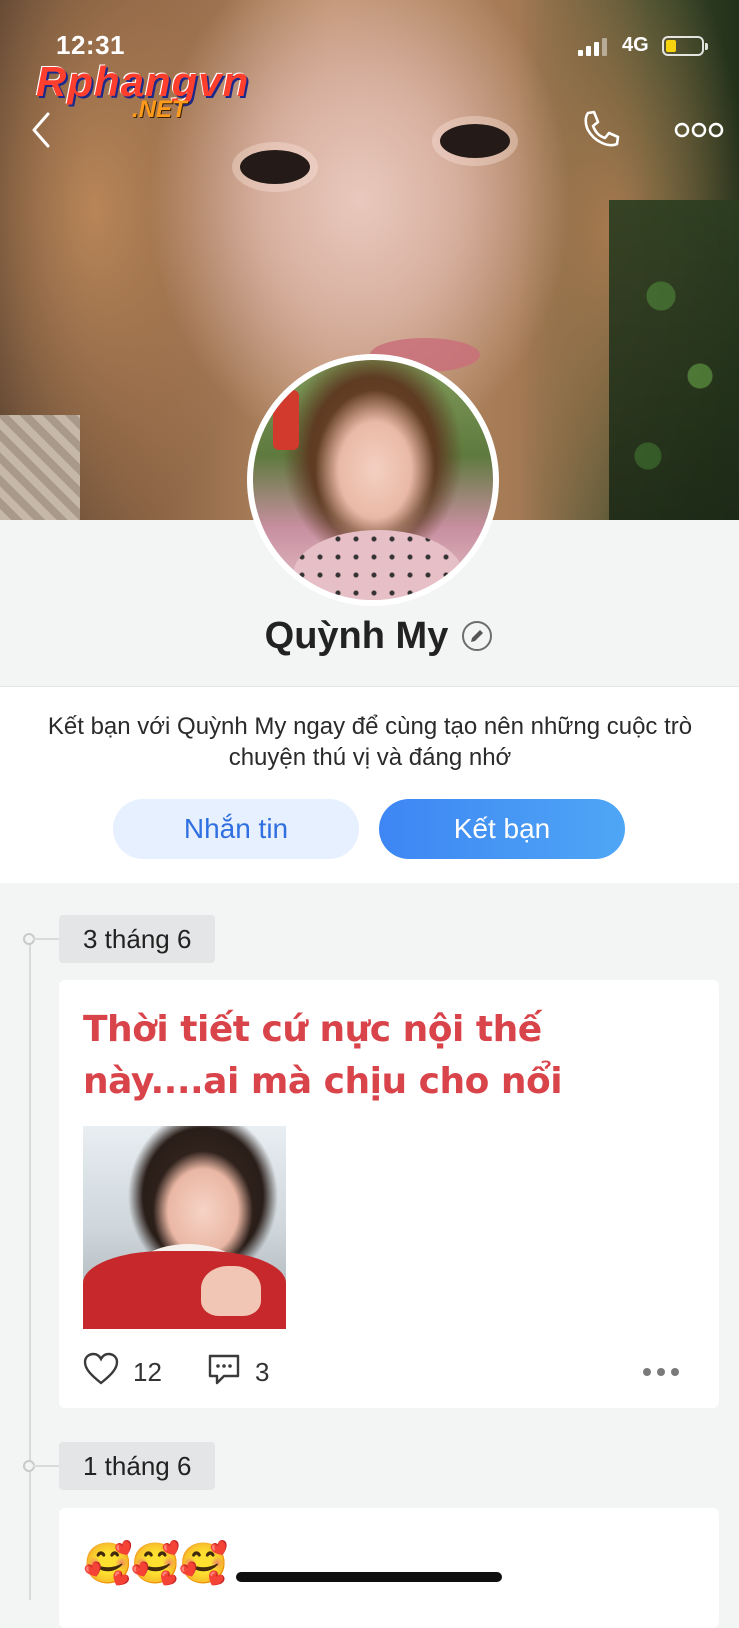 The height and width of the screenshot is (1628, 739). I want to click on network-type: 4G, so click(635, 45).